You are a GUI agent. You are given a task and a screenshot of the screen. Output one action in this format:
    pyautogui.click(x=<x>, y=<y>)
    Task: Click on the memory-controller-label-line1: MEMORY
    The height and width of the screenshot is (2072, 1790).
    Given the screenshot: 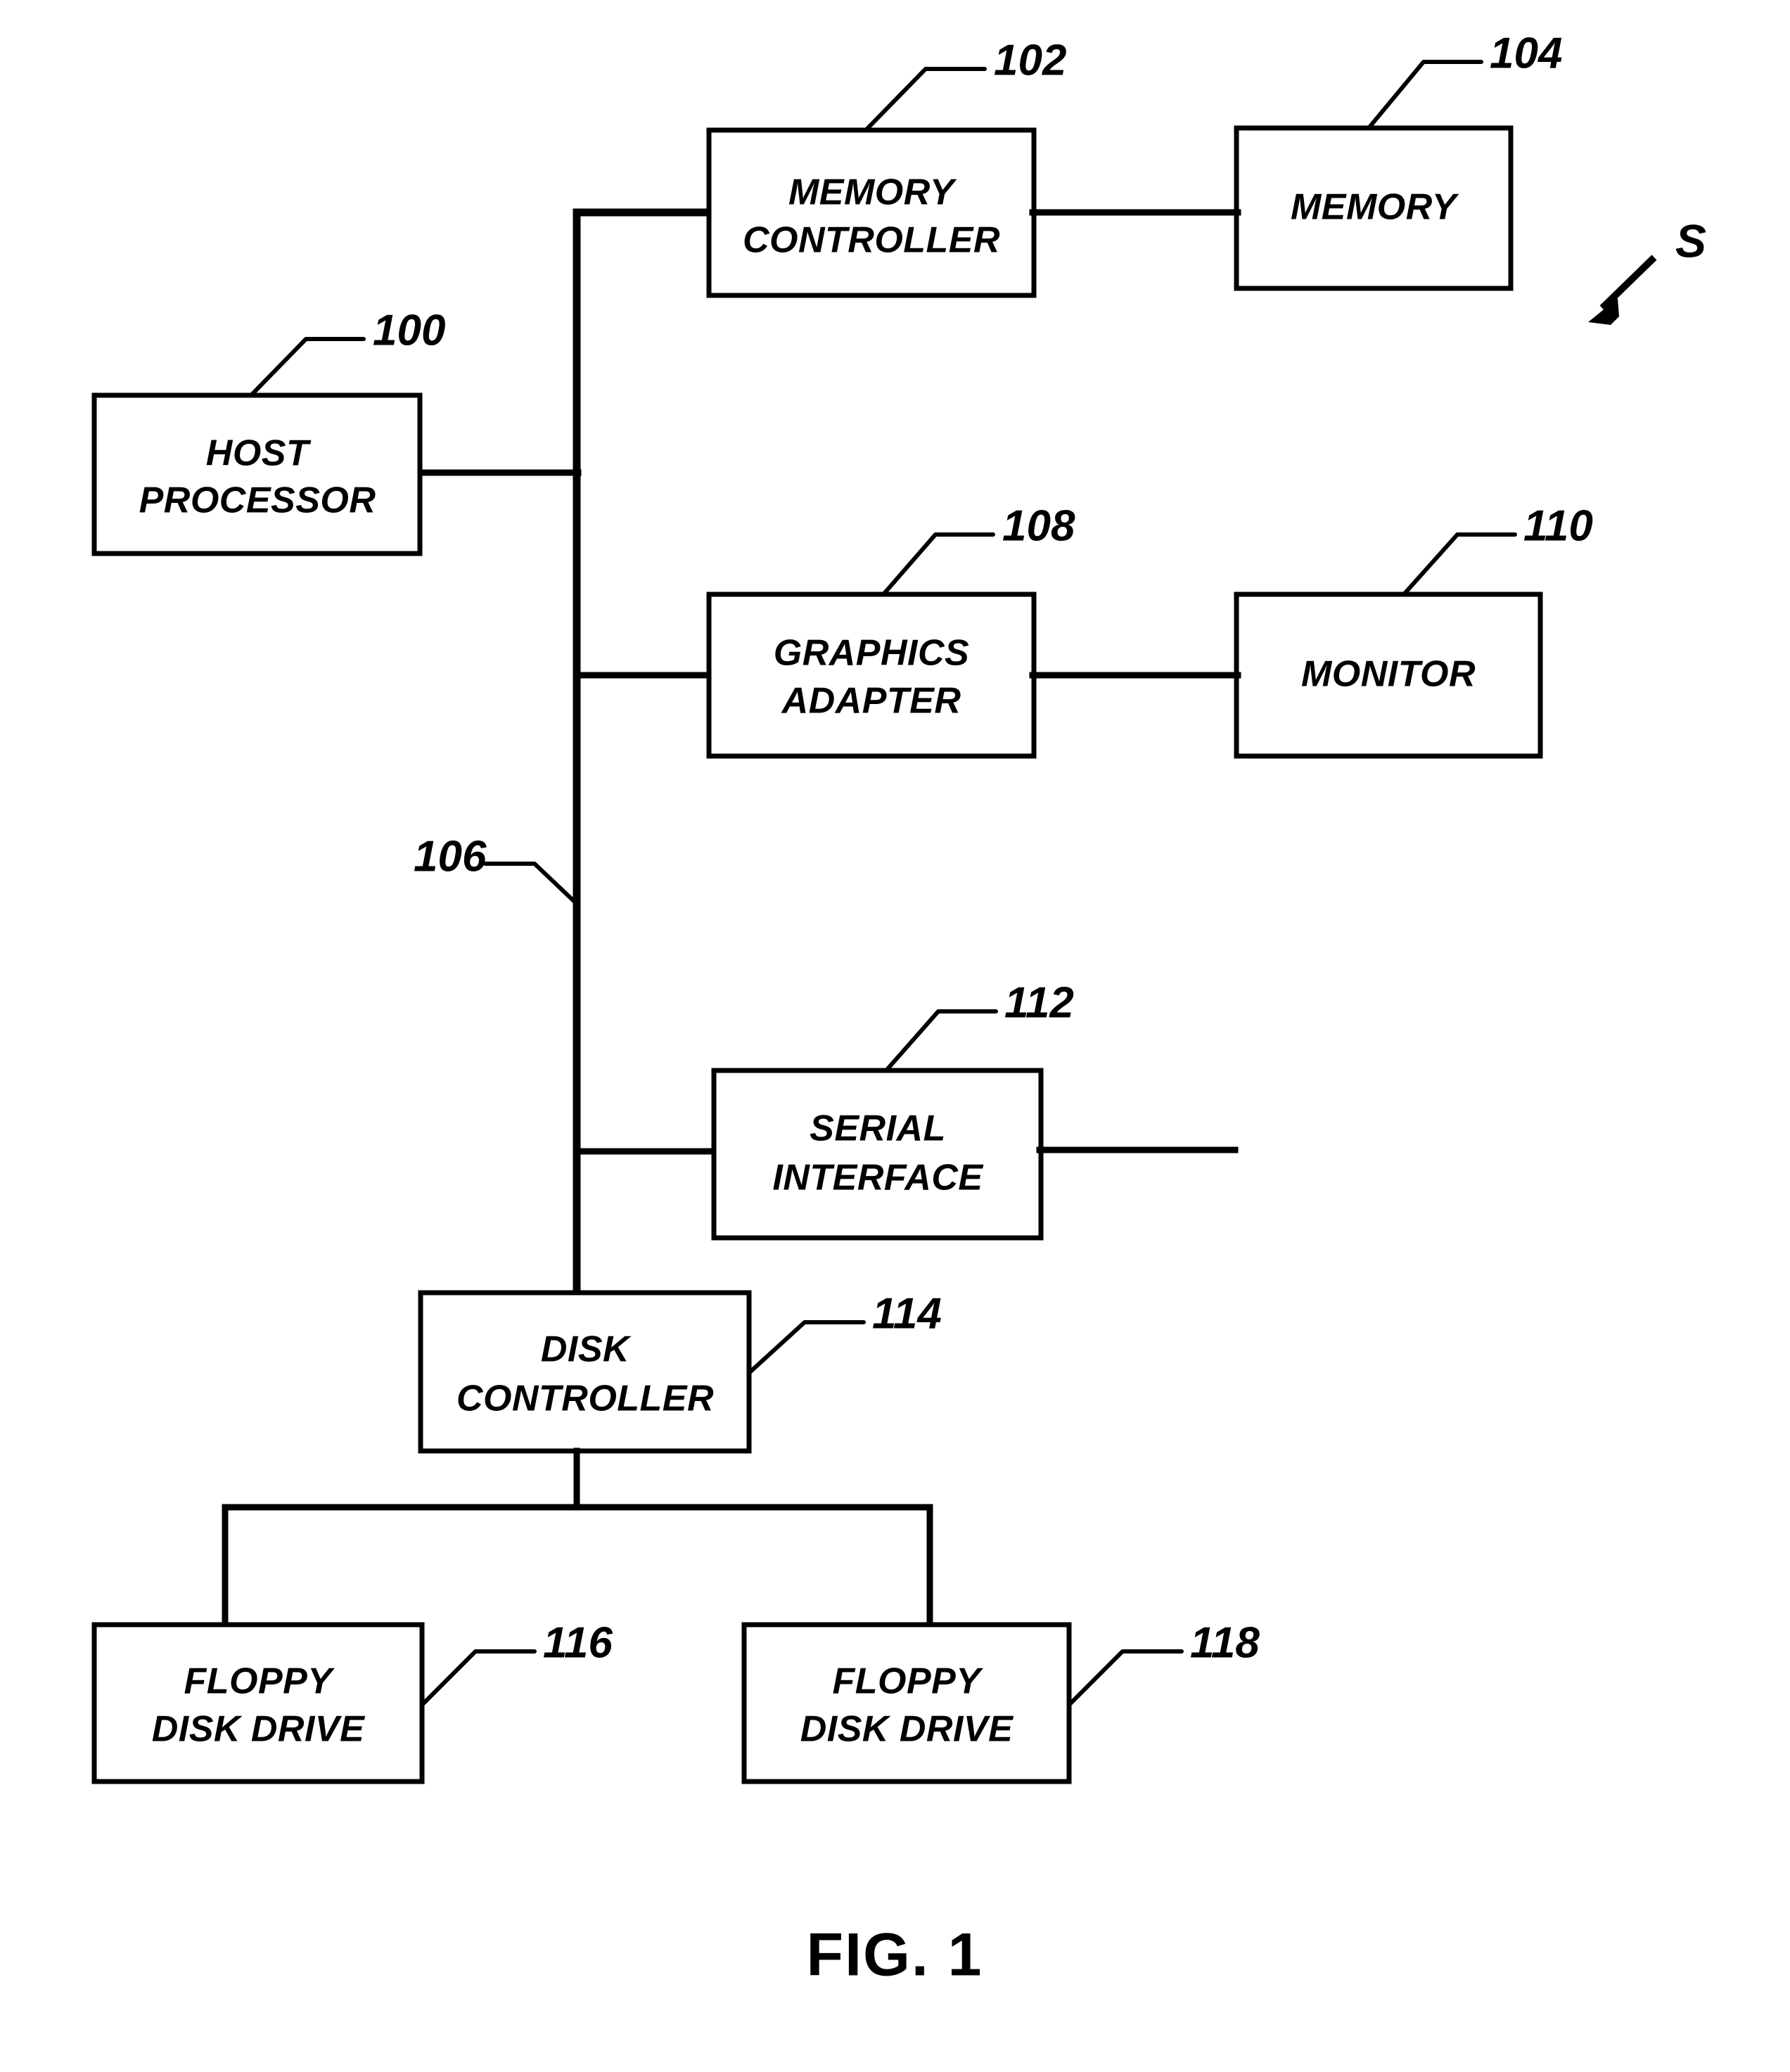 What is the action you would take?
    pyautogui.click(x=872, y=192)
    